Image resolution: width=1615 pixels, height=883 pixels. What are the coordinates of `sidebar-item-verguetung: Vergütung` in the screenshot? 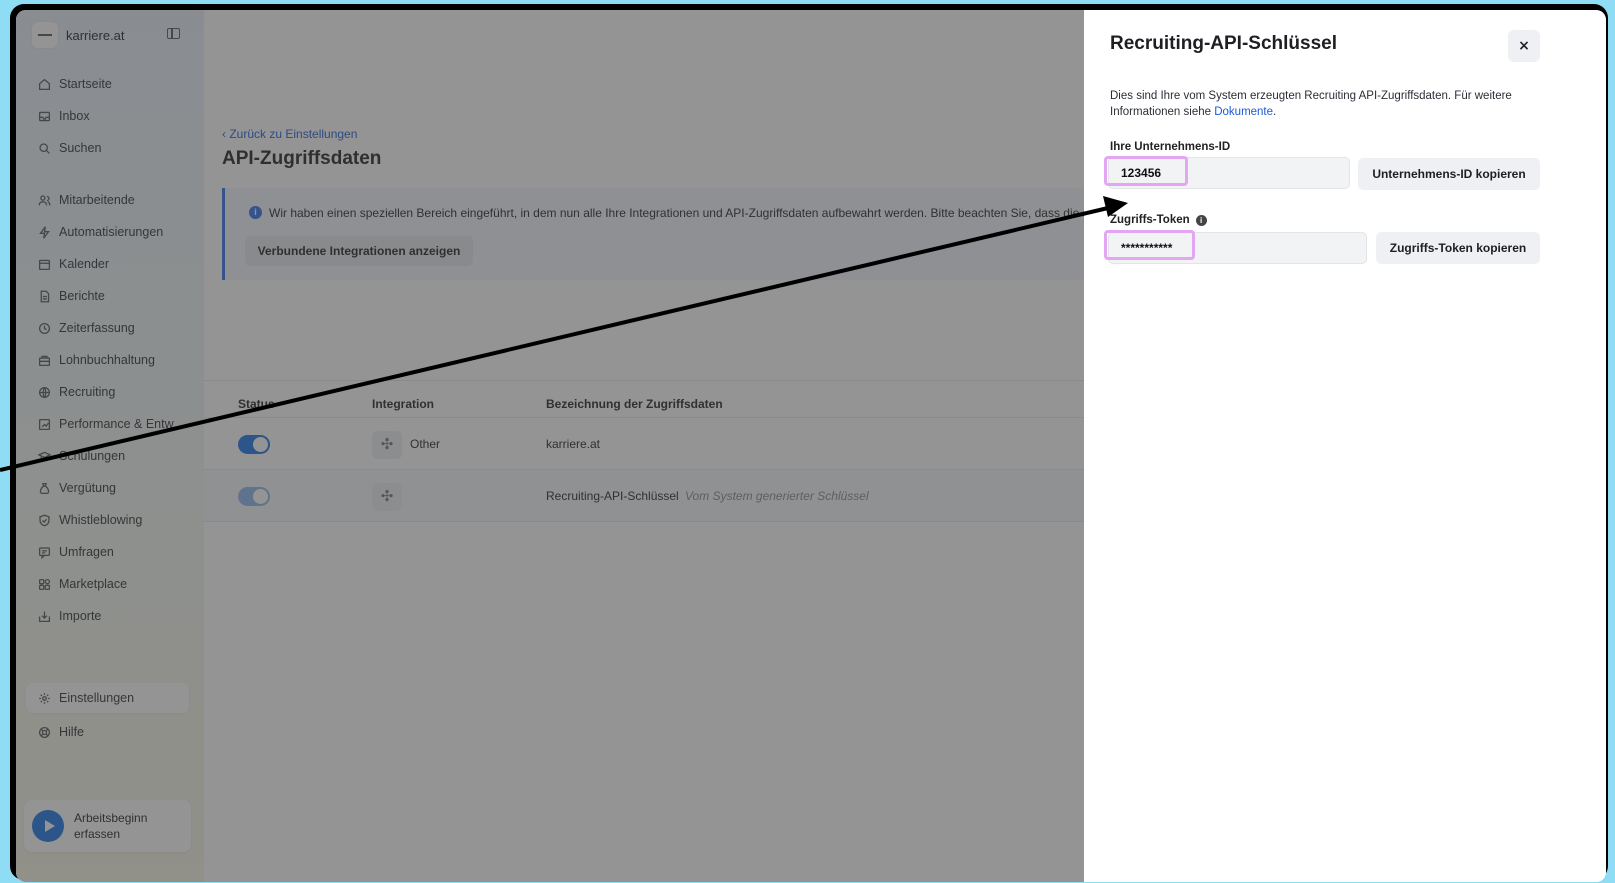 It's located at (77, 488).